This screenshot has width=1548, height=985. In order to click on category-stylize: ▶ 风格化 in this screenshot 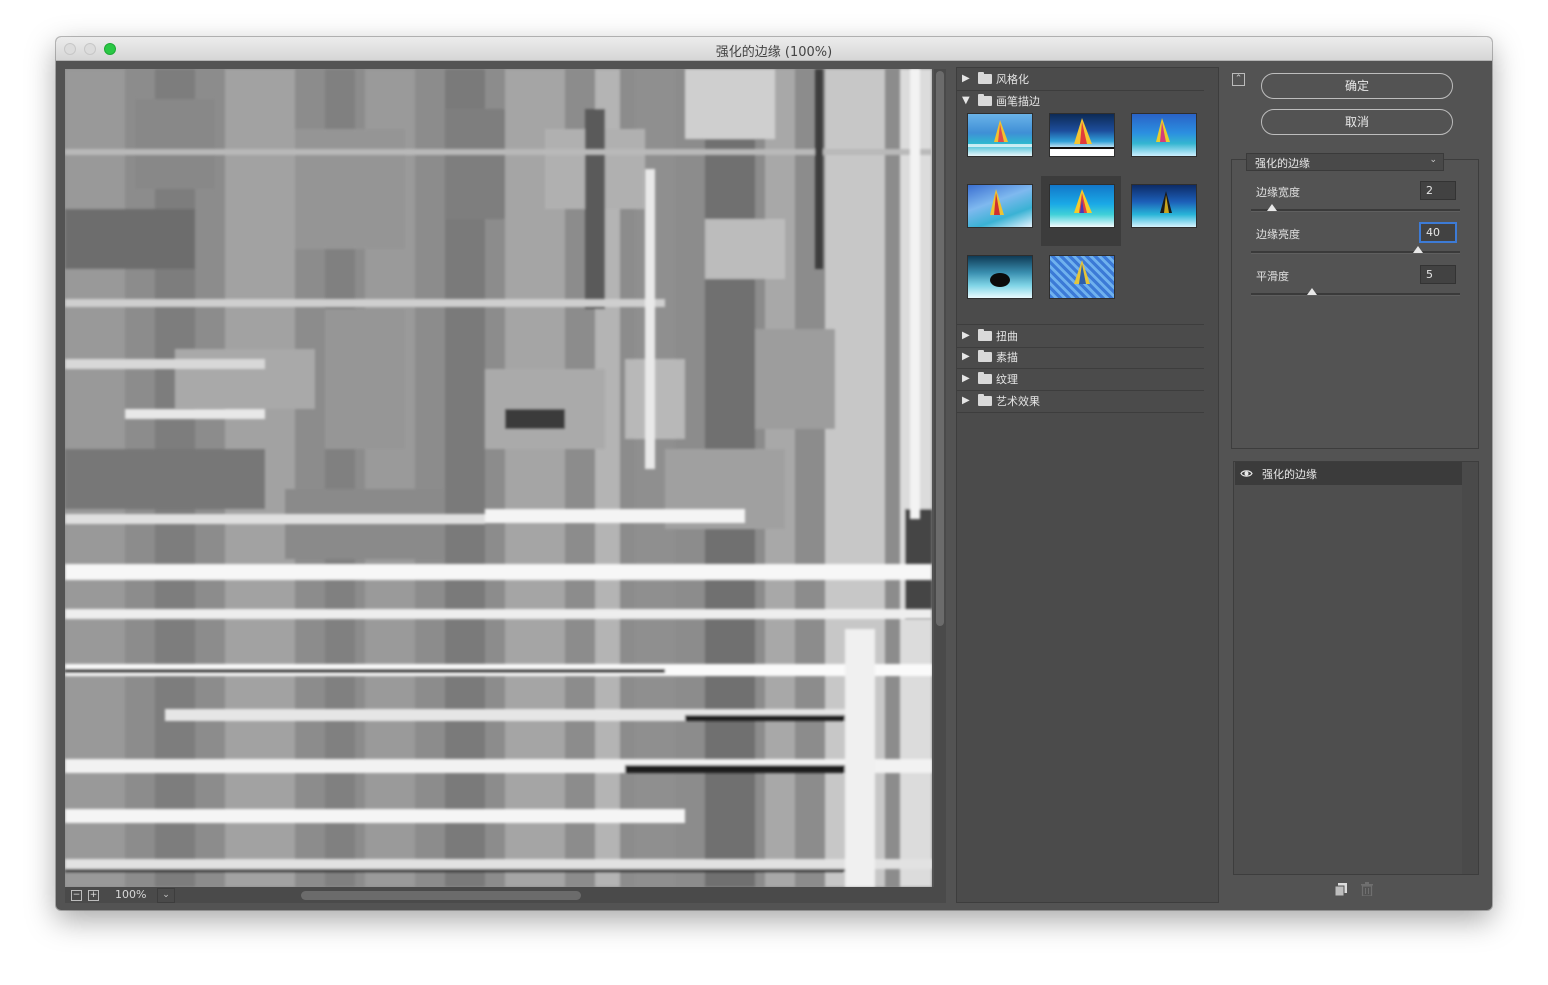, I will do `click(1080, 79)`.